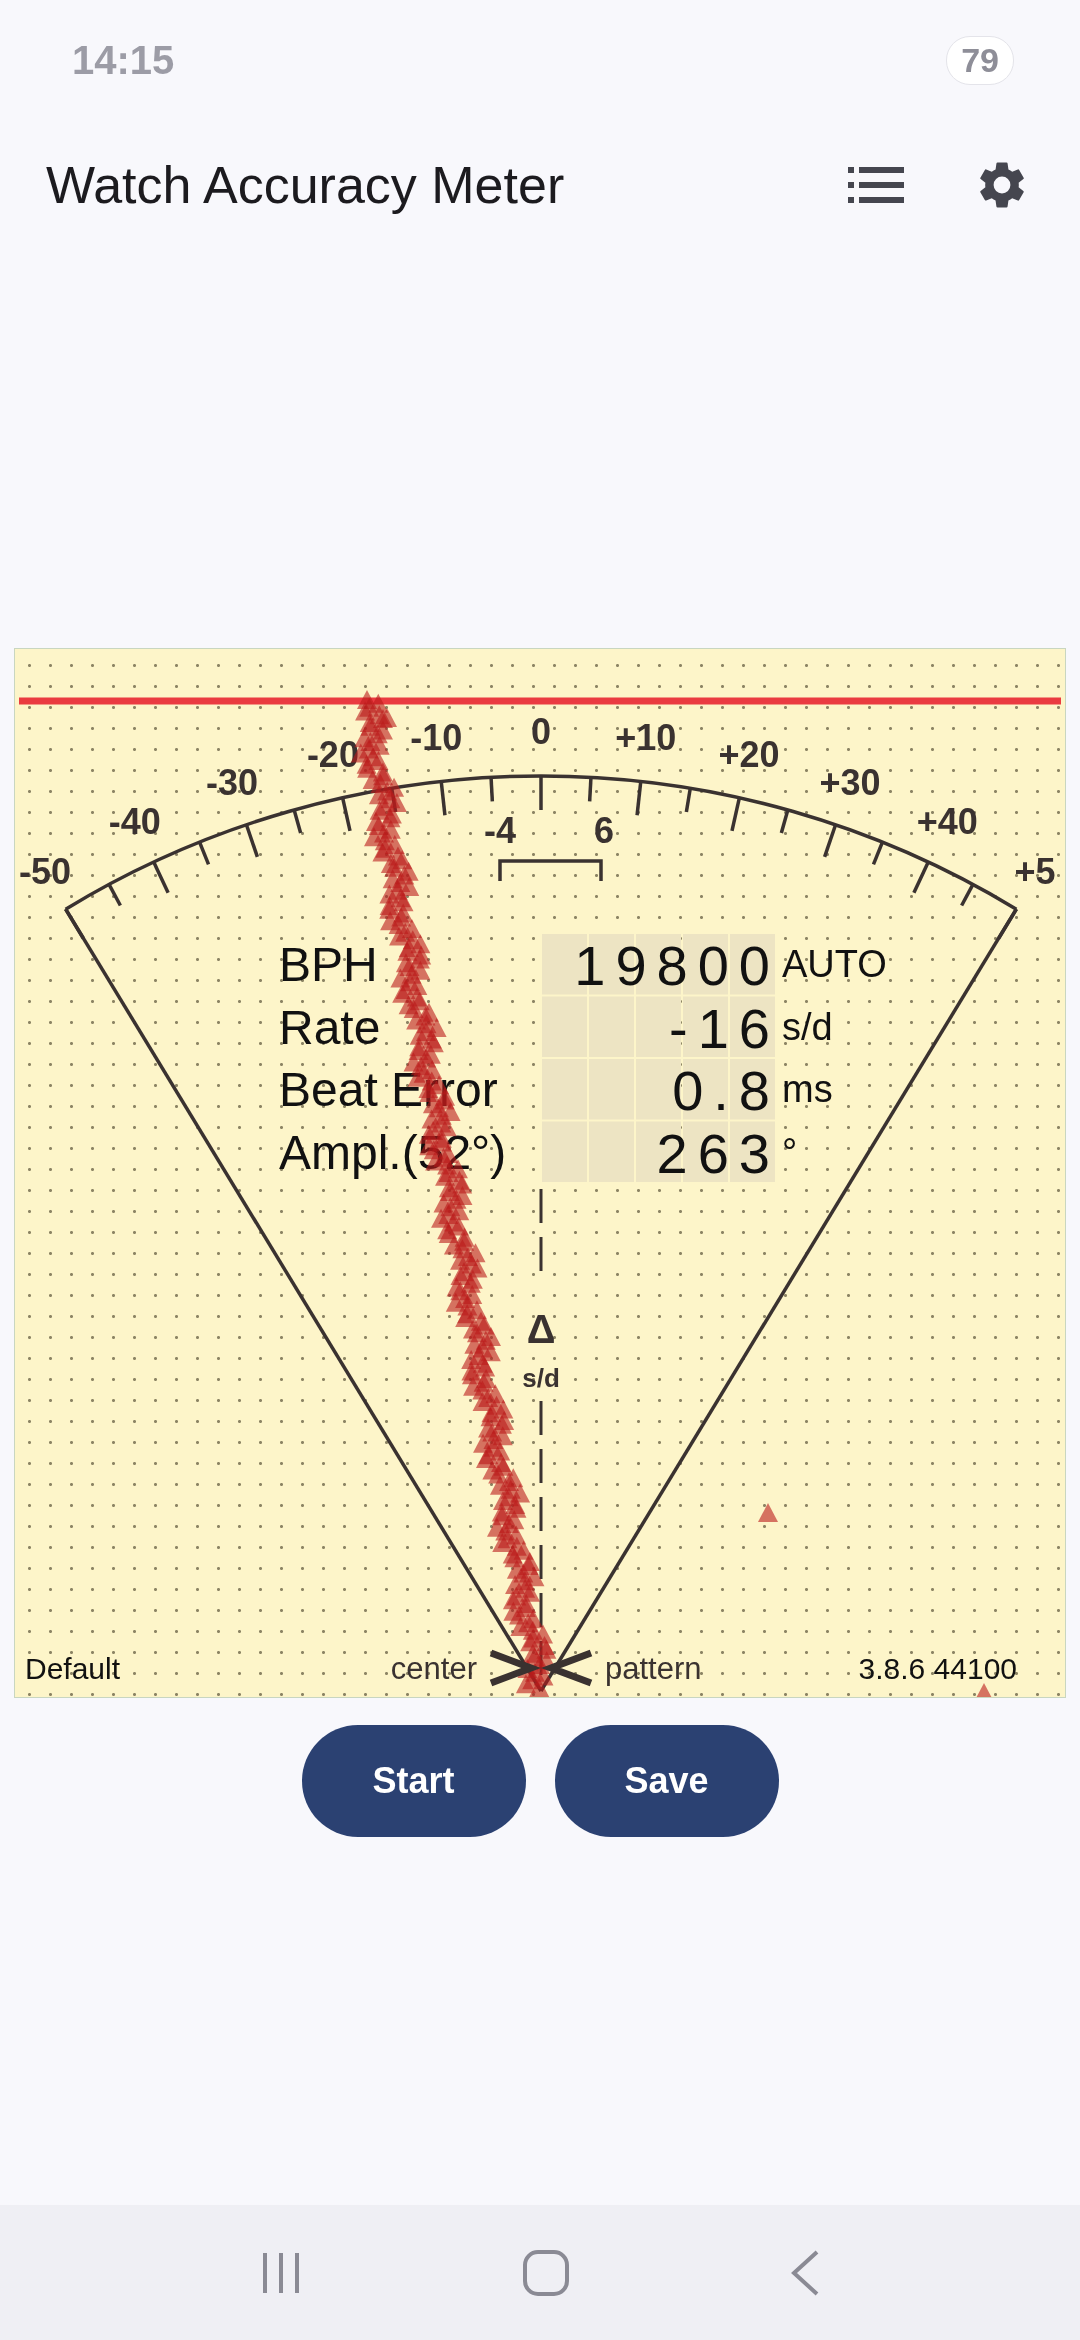 Image resolution: width=1080 pixels, height=2340 pixels. What do you see at coordinates (123, 60) in the screenshot?
I see `status-time: 14:15` at bounding box center [123, 60].